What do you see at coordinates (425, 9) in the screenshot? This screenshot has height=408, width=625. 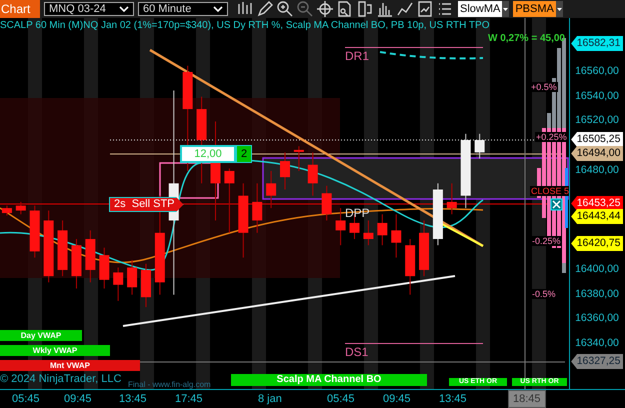 I see `chart-document-icon` at bounding box center [425, 9].